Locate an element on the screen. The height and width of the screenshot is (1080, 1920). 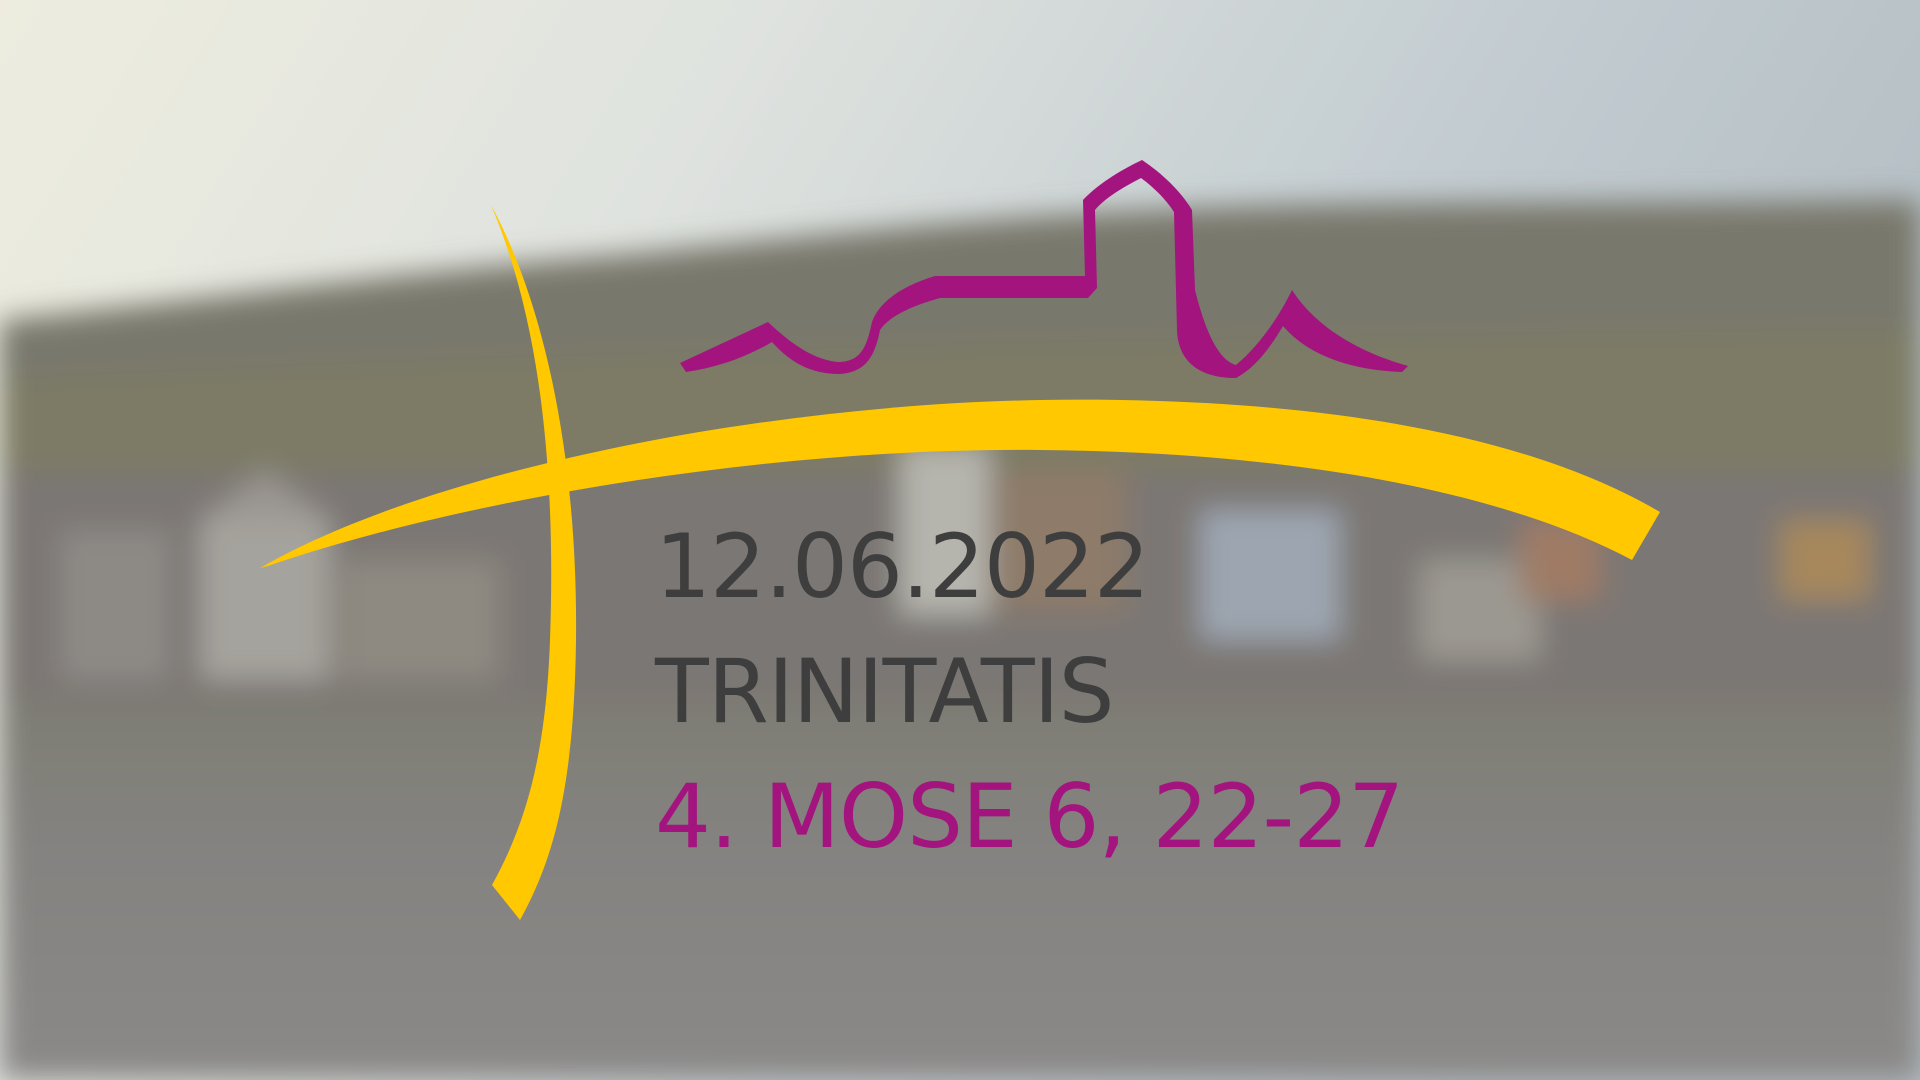
sermon-info: 12.06.2022 TRINITATIS 4. MOSE 6, 22-27 is located at coordinates (1029, 706).